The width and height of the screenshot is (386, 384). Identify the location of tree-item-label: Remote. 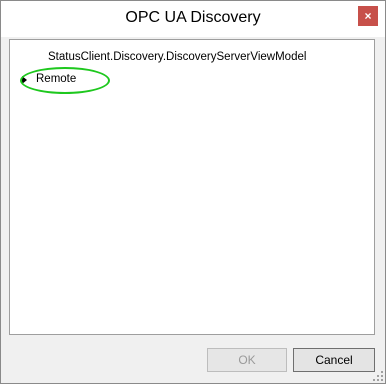
(56, 79).